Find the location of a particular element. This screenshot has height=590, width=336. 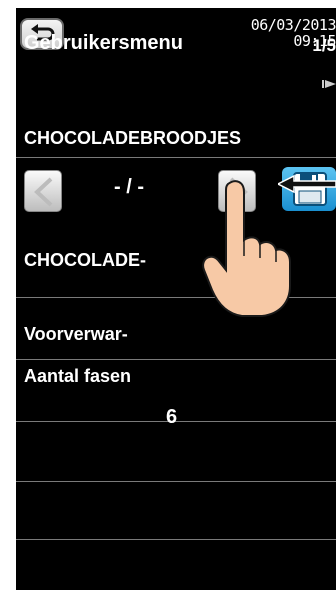

recipe-row: CHOCOLADEBROODJES is located at coordinates (176, 134).